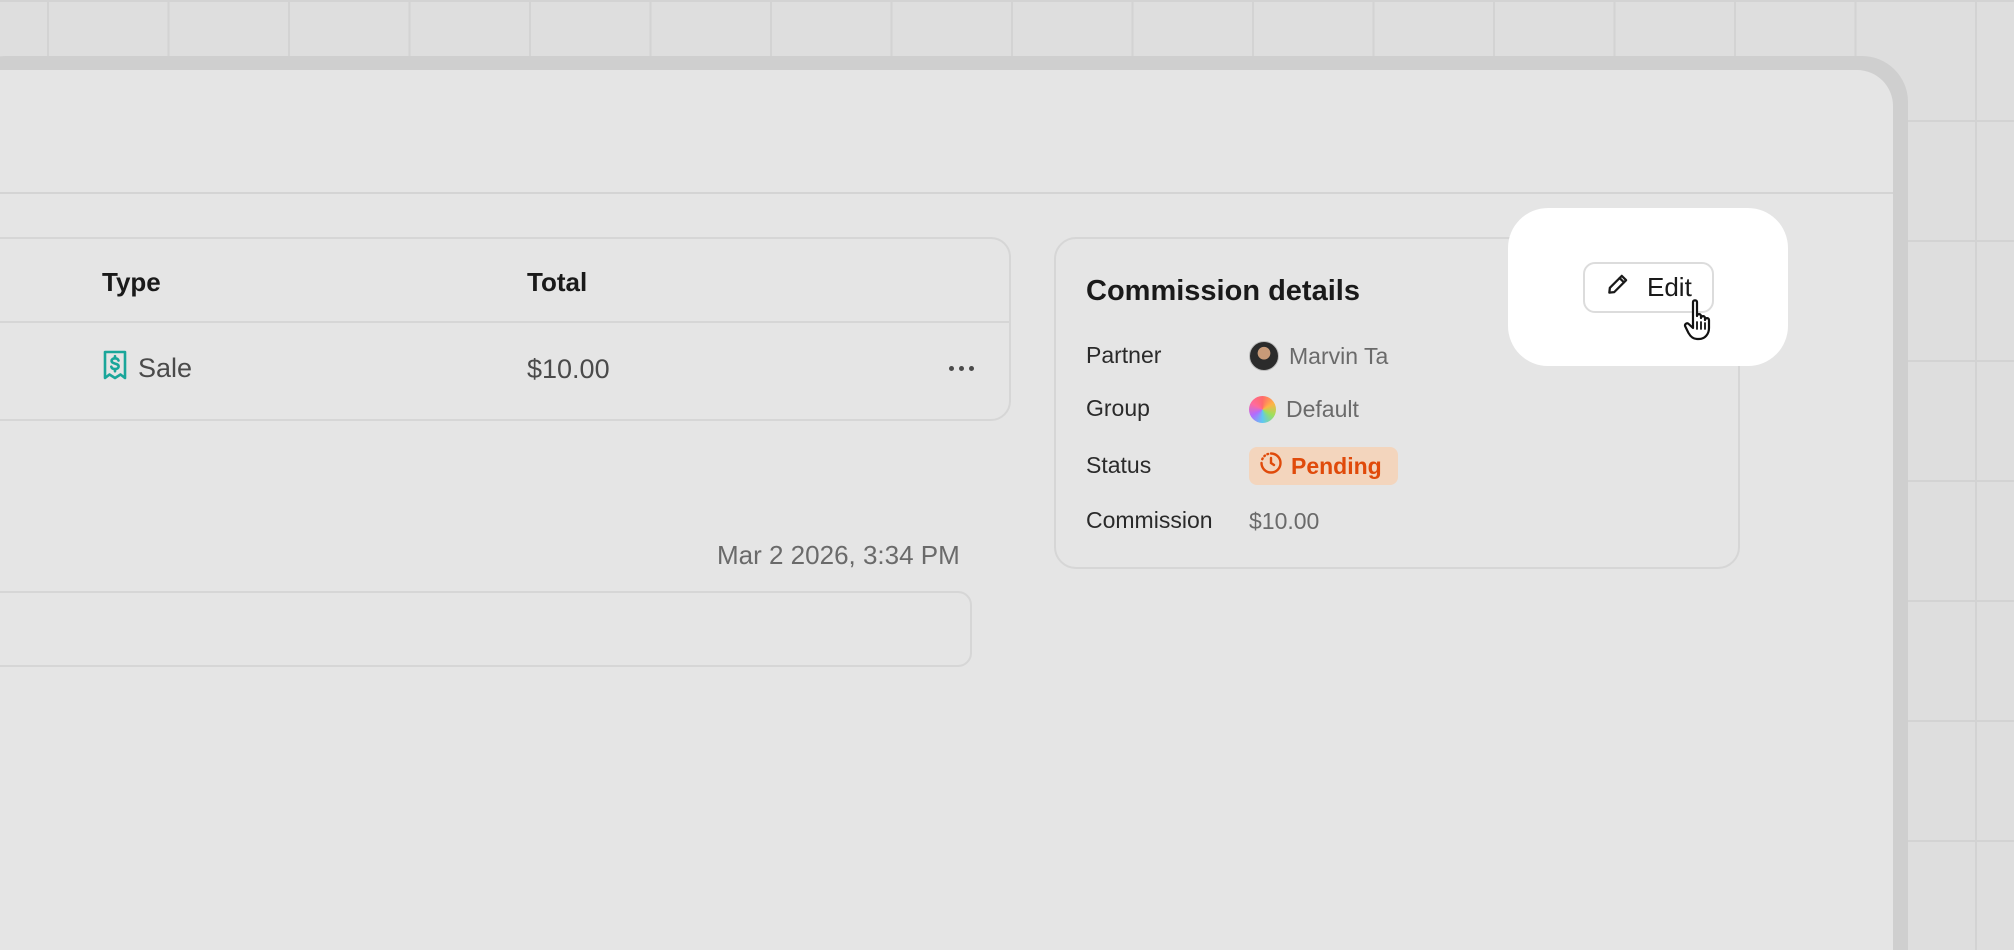 The height and width of the screenshot is (950, 2014). Describe the element at coordinates (946, 193) in the screenshot. I see `header-divider` at that location.